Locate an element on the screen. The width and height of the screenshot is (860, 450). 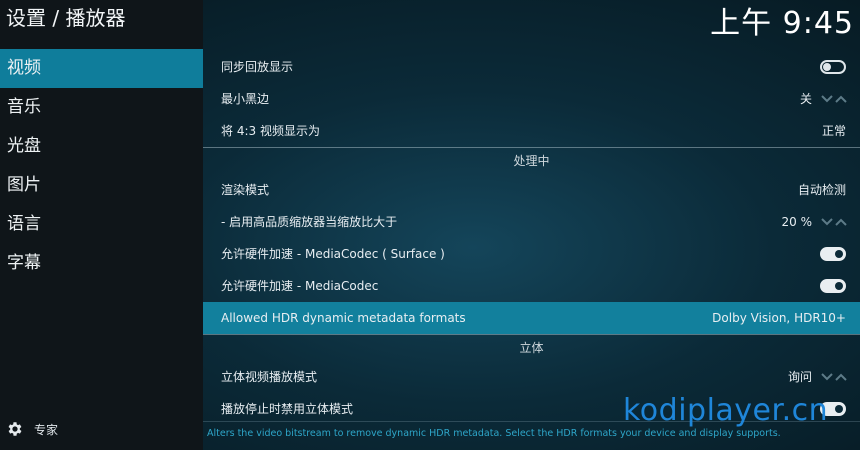
setting-label: - 启用高品质缩放器当缩放比大于 is located at coordinates (309, 222).